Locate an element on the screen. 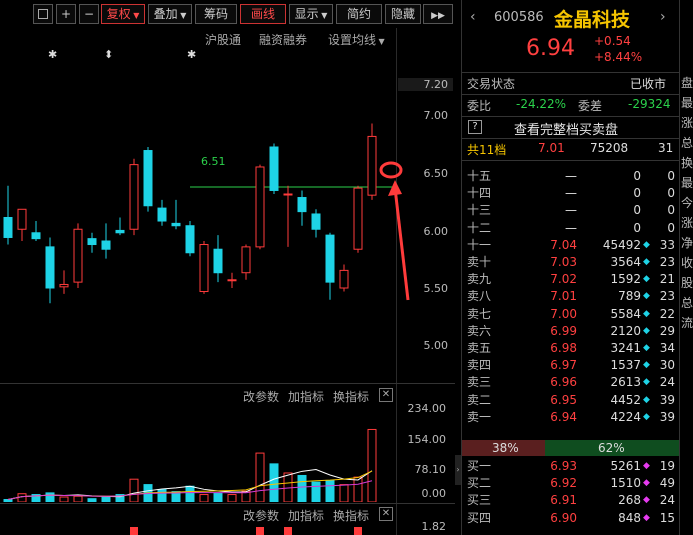 The width and height of the screenshot is (693, 535). bid-row: 买一 6.93 5261 ◆ 19 is located at coordinates (572, 466).